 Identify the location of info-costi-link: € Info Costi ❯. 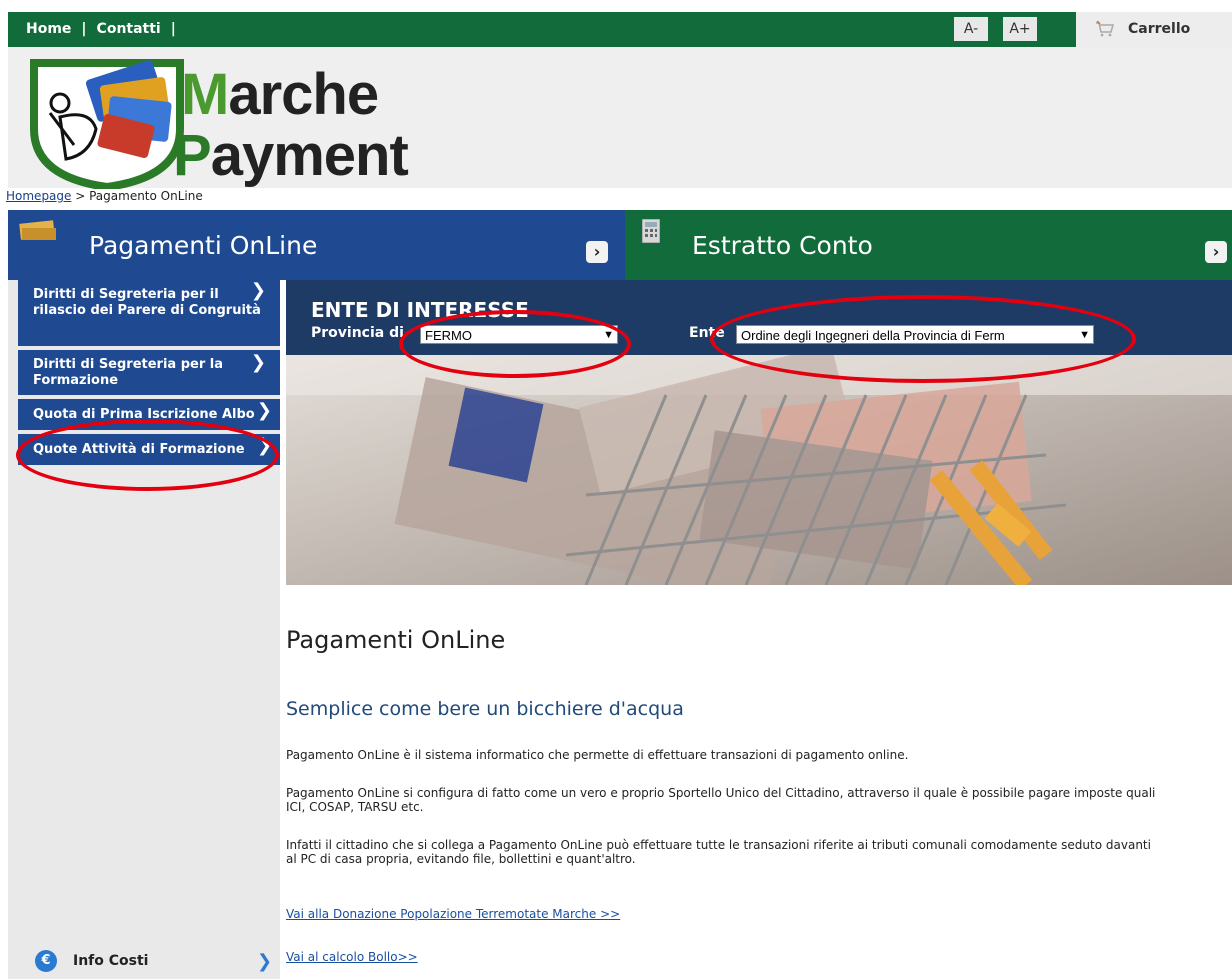
(155, 963).